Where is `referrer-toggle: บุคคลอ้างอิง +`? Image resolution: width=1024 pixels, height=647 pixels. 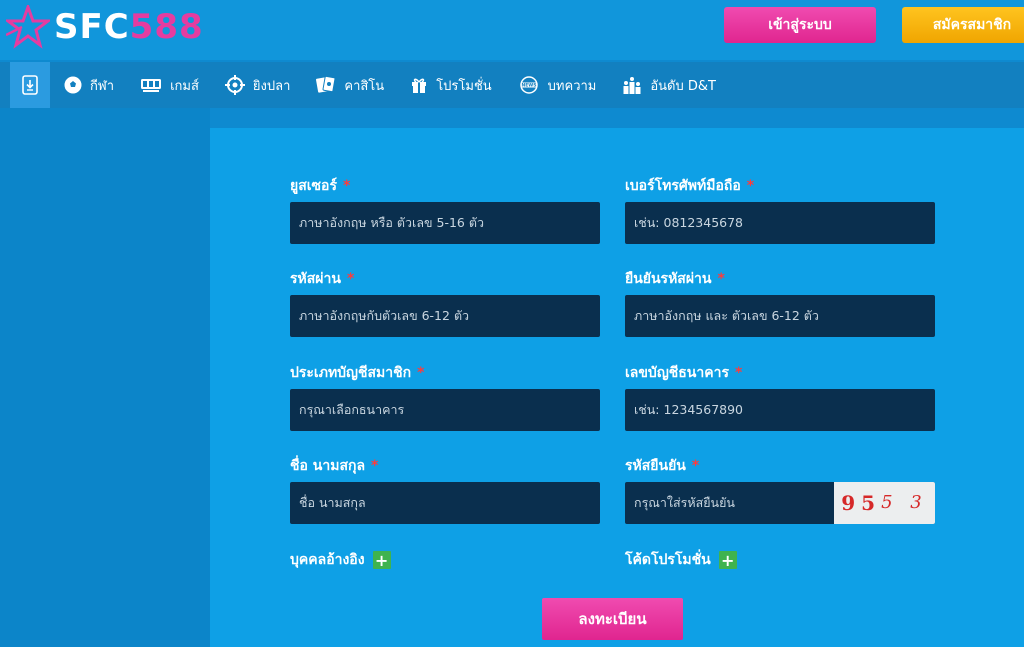 referrer-toggle: บุคคลอ้างอิง + is located at coordinates (340, 560).